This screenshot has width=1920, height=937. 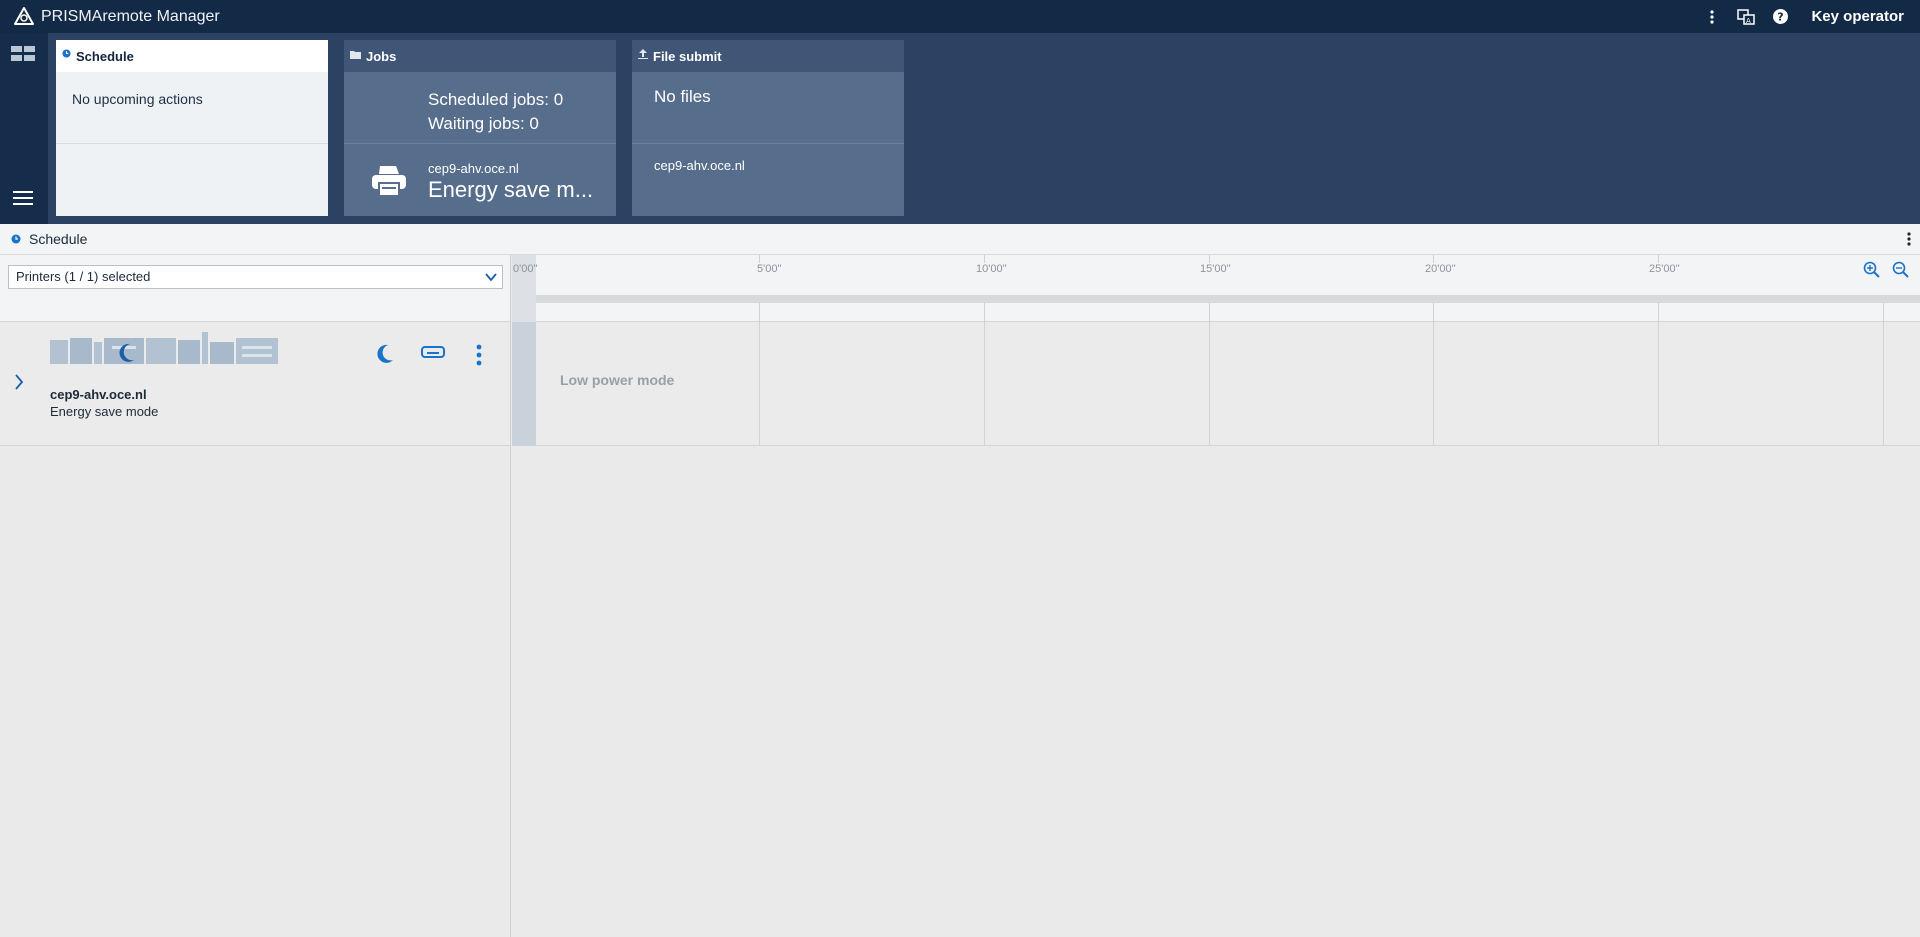 What do you see at coordinates (1228, 299) in the screenshot?
I see `timeline-scrollbar` at bounding box center [1228, 299].